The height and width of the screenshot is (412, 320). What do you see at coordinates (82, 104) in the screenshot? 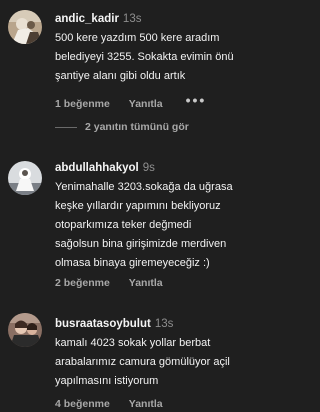
I see `likes-count: 1 beğenme` at bounding box center [82, 104].